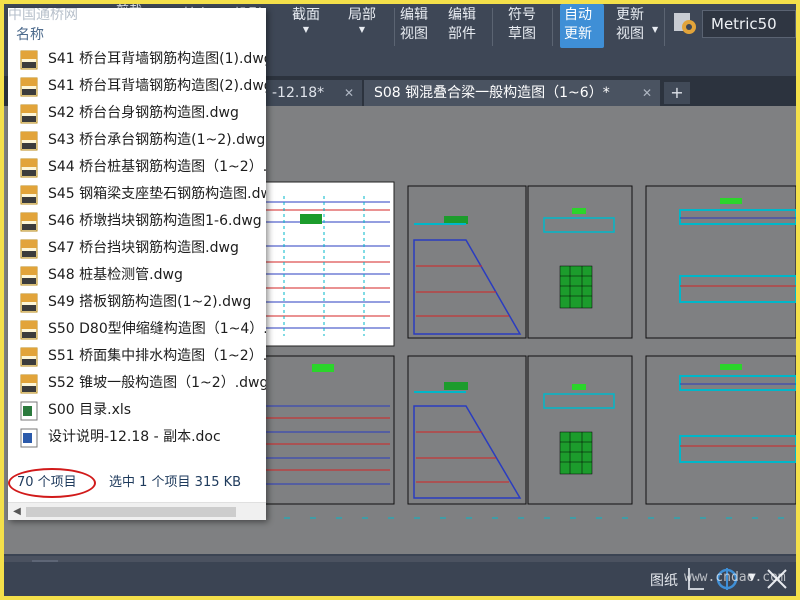 The image size is (800, 600). I want to click on file-name: S50 D80型伸缩缝构造图（1~4）.dwg, so click(157, 329).